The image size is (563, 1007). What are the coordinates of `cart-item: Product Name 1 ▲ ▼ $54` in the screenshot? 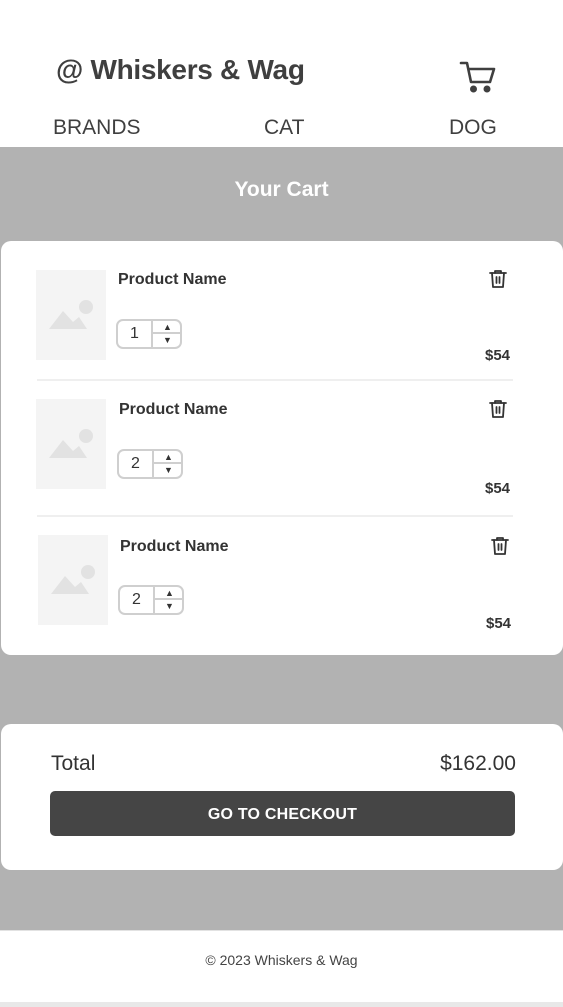 It's located at (282, 302).